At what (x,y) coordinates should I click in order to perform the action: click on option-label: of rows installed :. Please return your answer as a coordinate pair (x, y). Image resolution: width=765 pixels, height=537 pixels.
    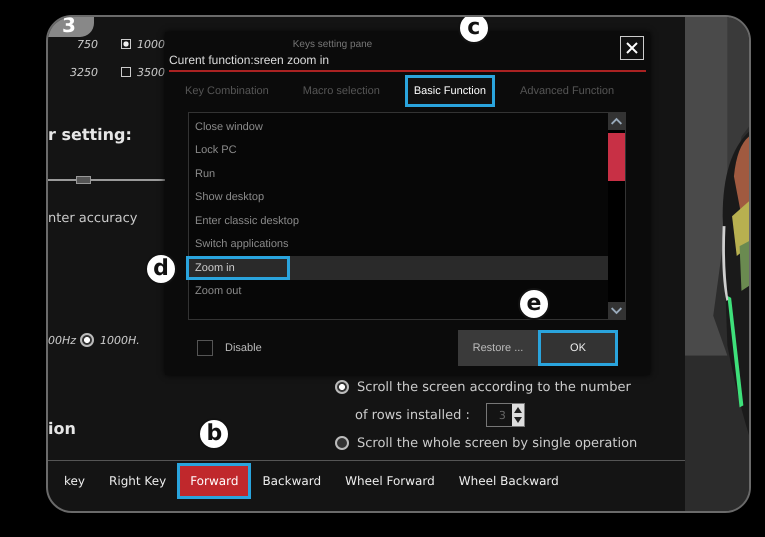
    Looking at the image, I should click on (412, 415).